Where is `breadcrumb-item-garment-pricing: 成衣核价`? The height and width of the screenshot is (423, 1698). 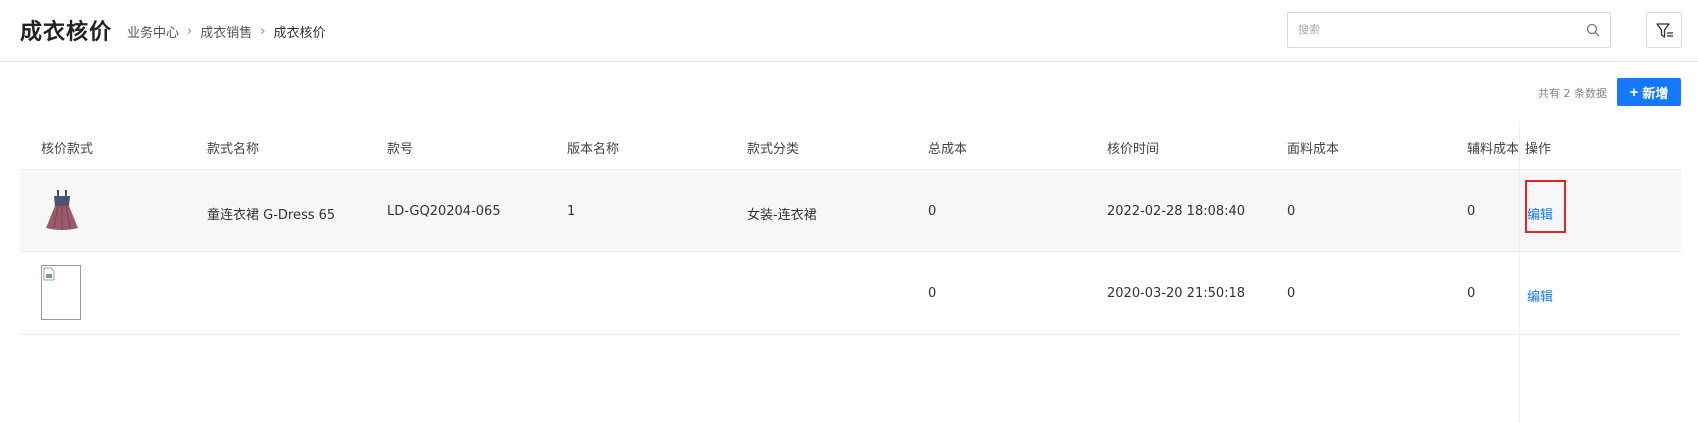
breadcrumb-item-garment-pricing: 成衣核价 is located at coordinates (299, 33).